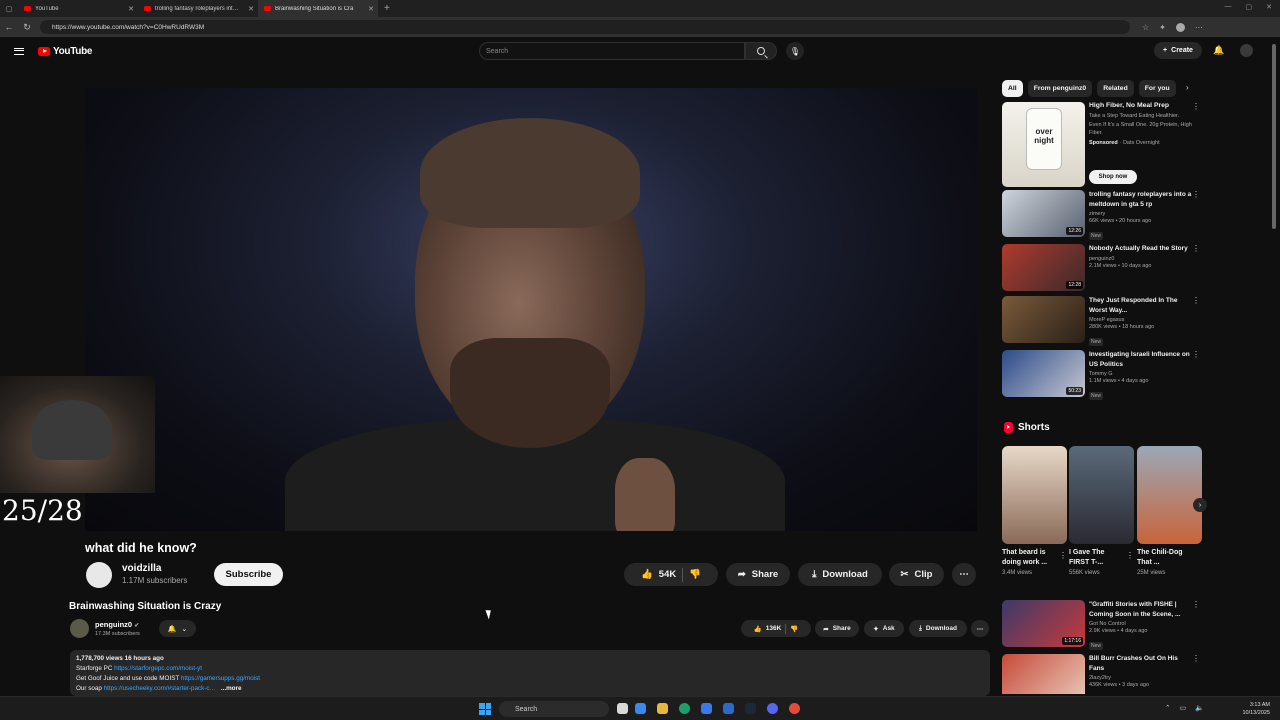  Describe the element at coordinates (1199, 27) in the screenshot. I see `menu-dots-icon: ⋯` at that location.